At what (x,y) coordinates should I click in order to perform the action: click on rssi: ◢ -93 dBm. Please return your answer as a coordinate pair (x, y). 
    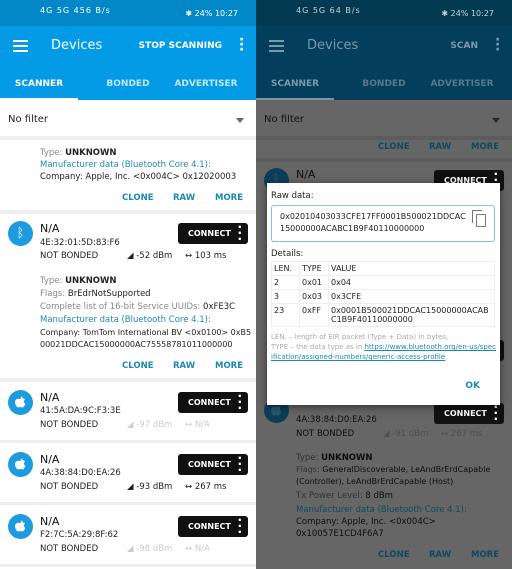
    Looking at the image, I should click on (150, 487).